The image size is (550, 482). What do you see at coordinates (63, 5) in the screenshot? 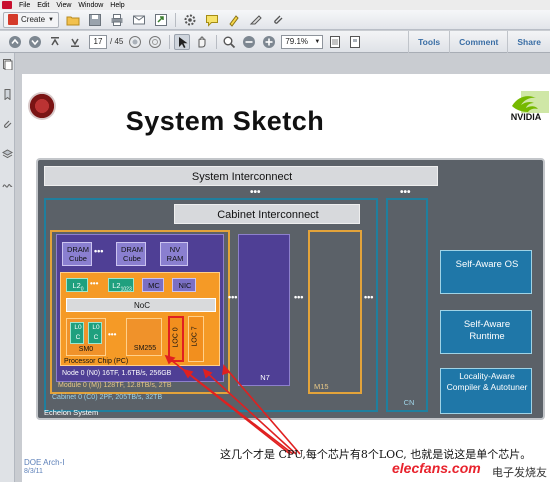
I see `menu-view: View` at bounding box center [63, 5].